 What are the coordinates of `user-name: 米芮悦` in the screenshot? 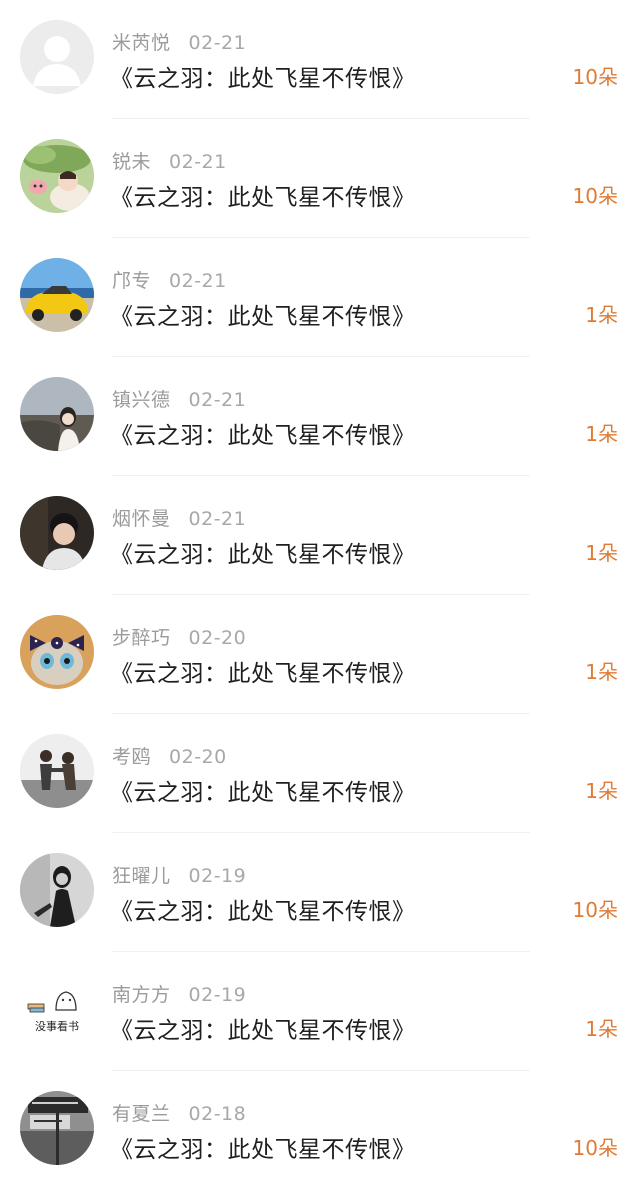 It's located at (141, 43).